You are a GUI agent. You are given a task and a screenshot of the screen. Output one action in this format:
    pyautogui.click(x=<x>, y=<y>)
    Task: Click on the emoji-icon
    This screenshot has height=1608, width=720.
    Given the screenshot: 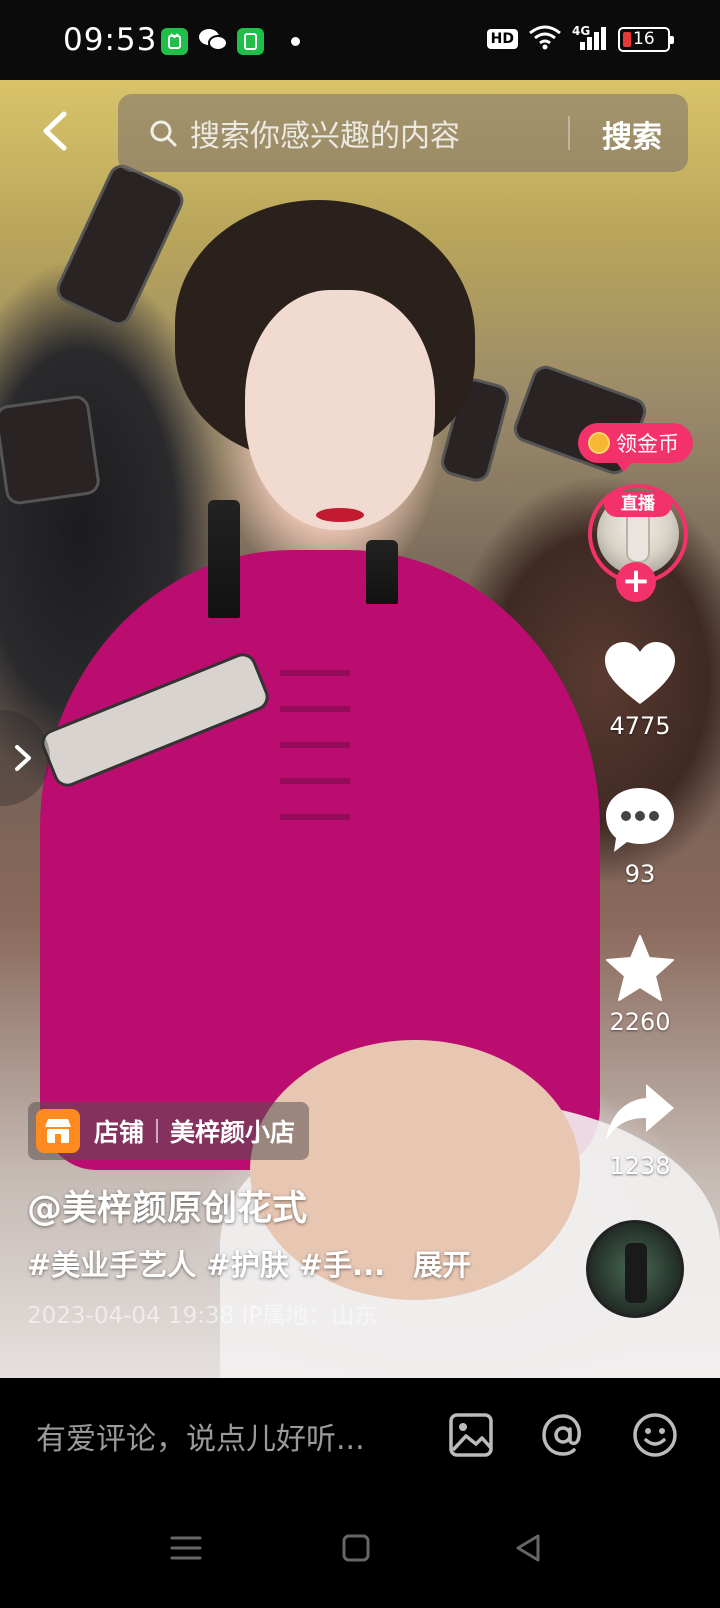 What is the action you would take?
    pyautogui.click(x=655, y=1435)
    